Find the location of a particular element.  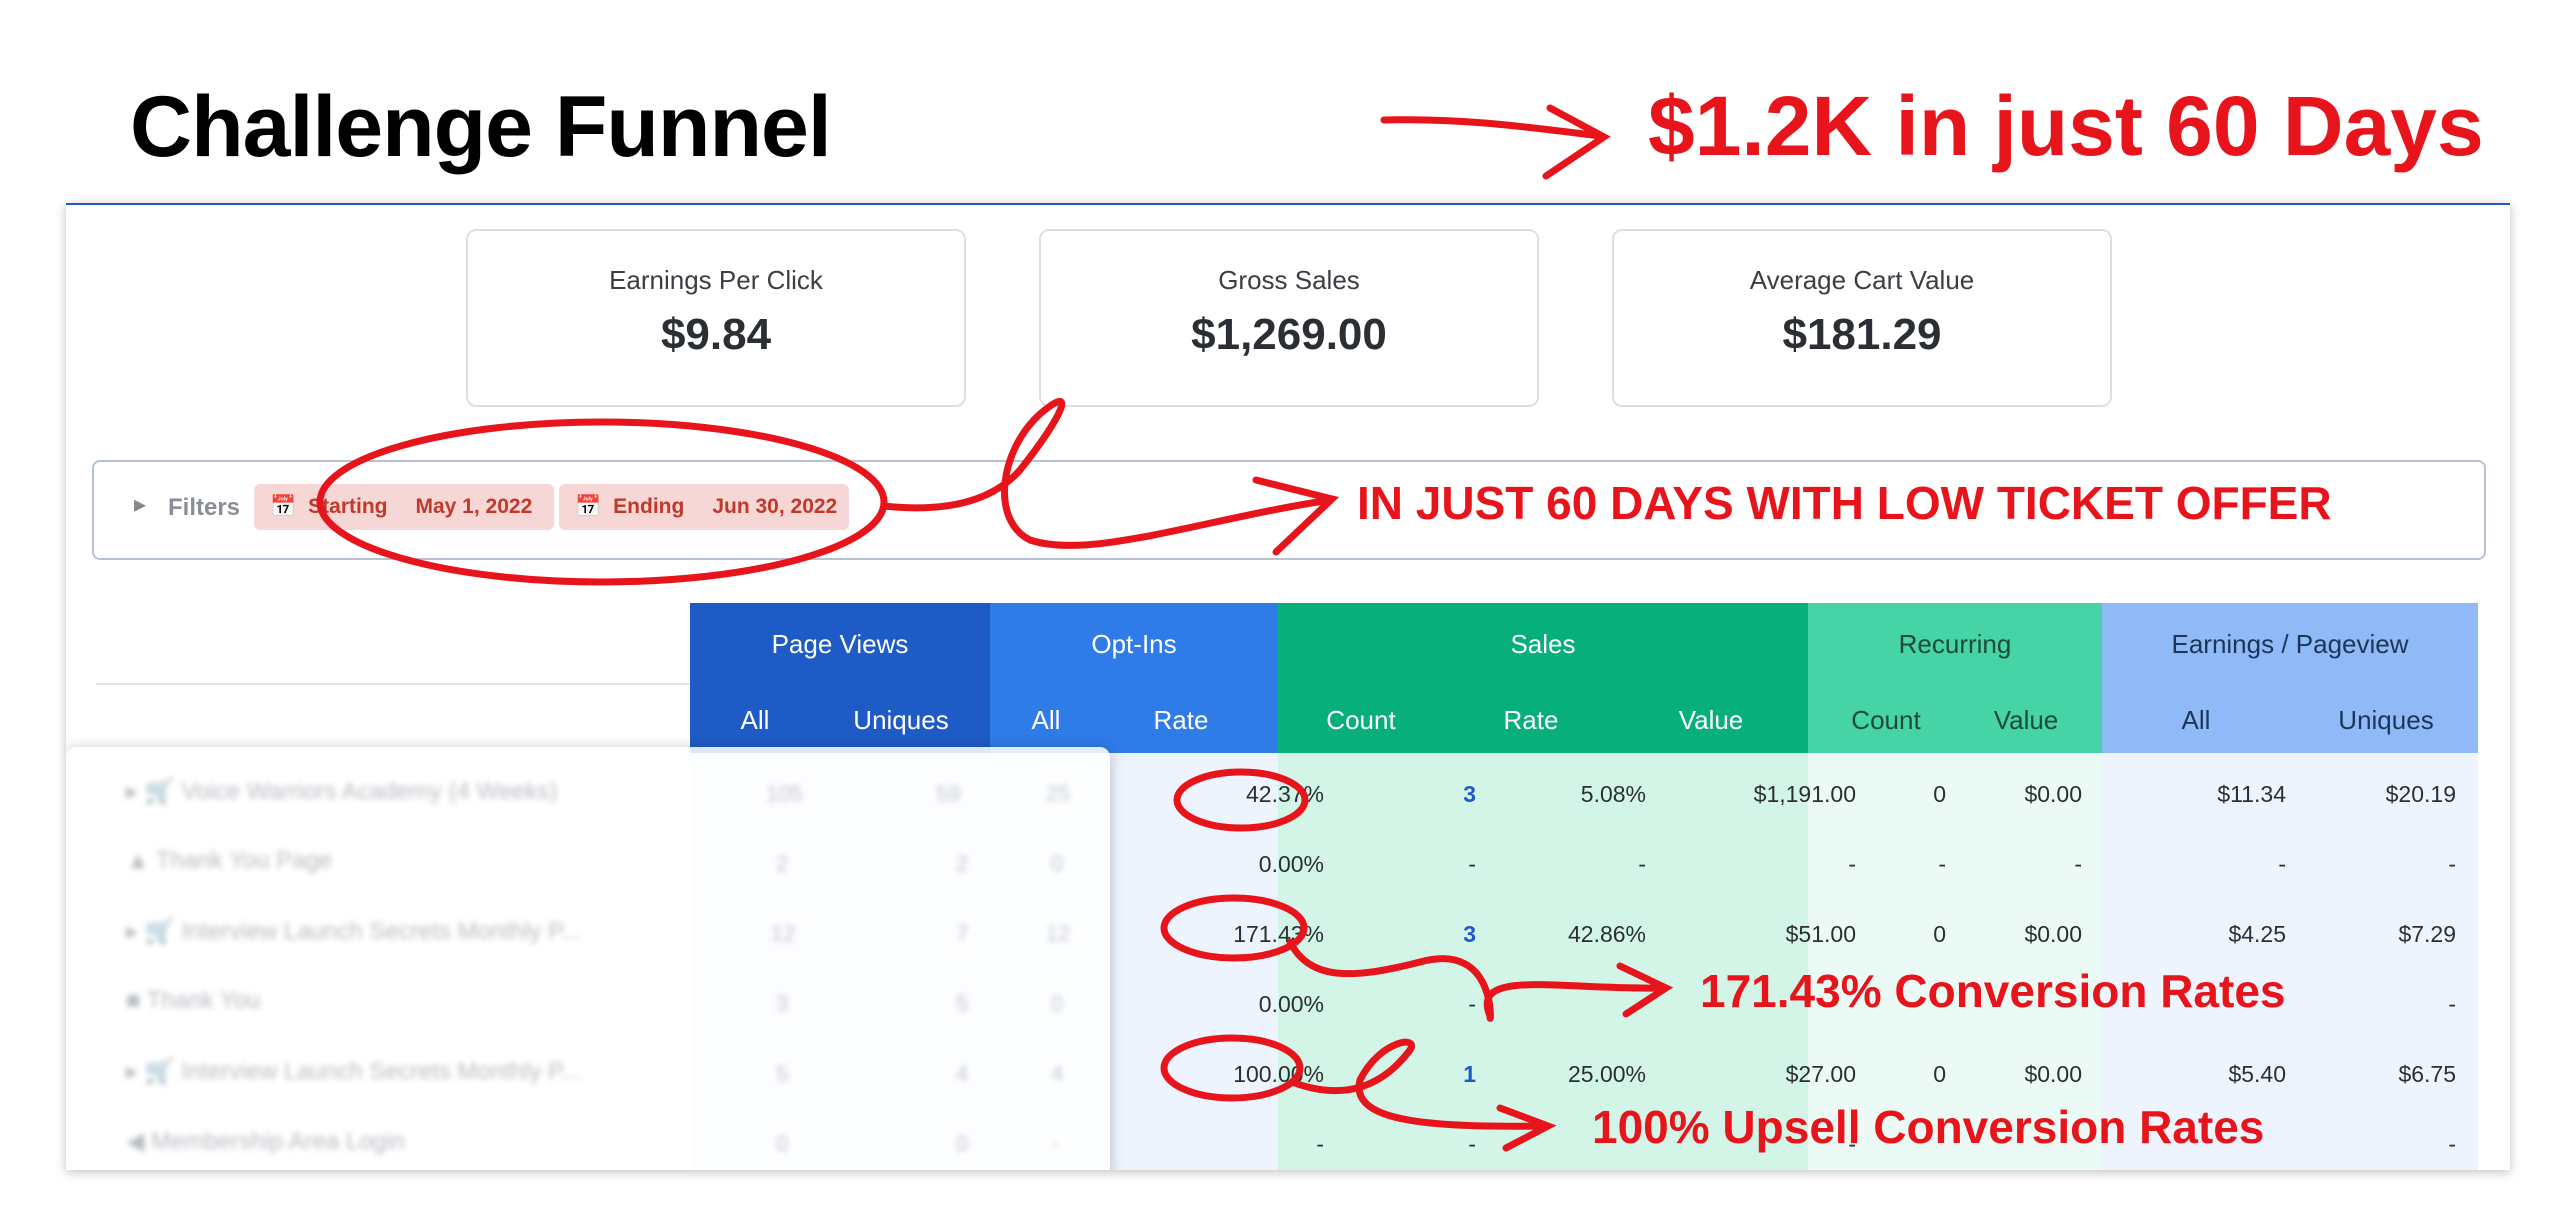

cell-sales-count: 1 is located at coordinates (1436, 1074).